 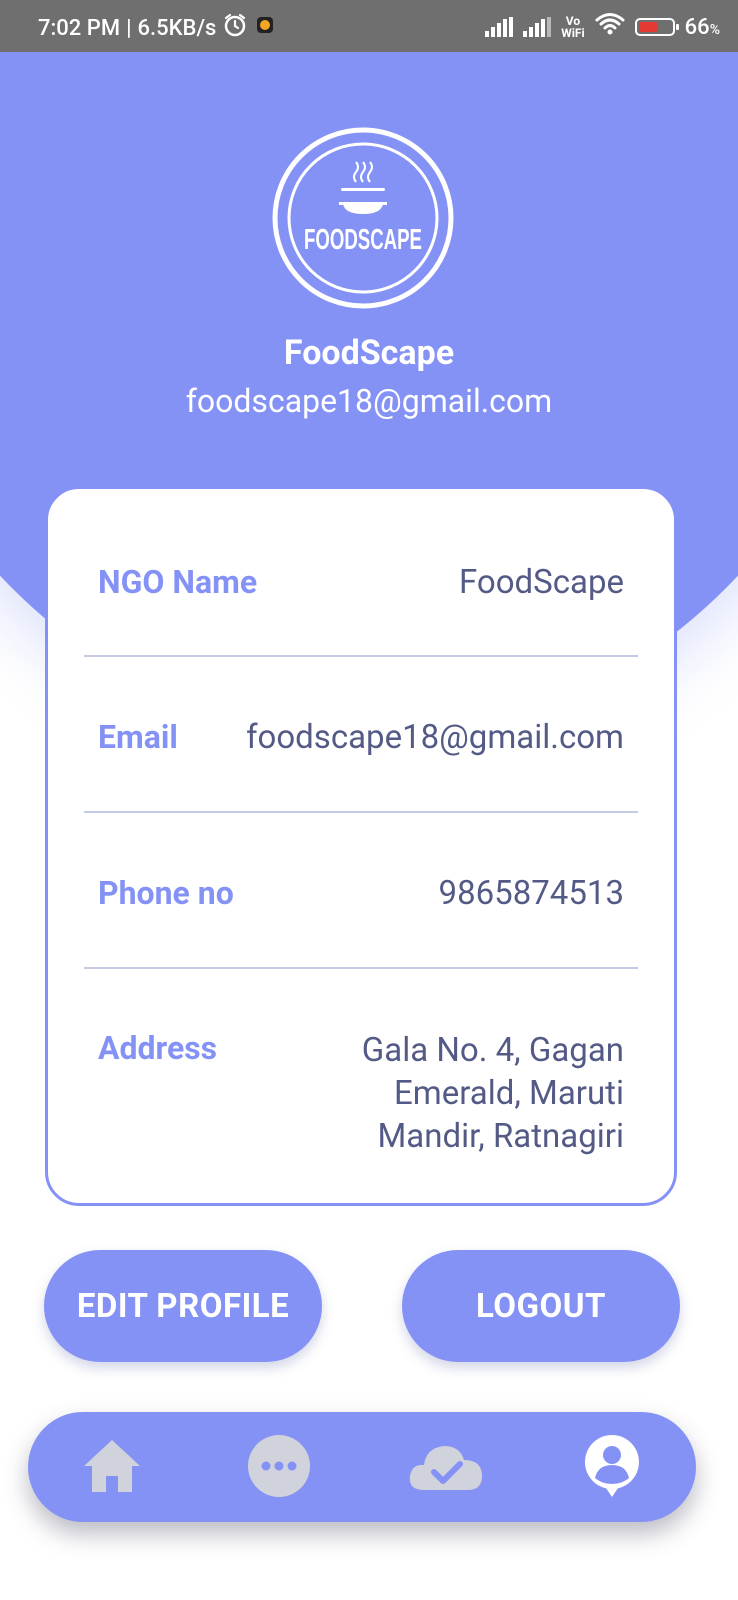 I want to click on nav-profile, so click(x=612, y=1468).